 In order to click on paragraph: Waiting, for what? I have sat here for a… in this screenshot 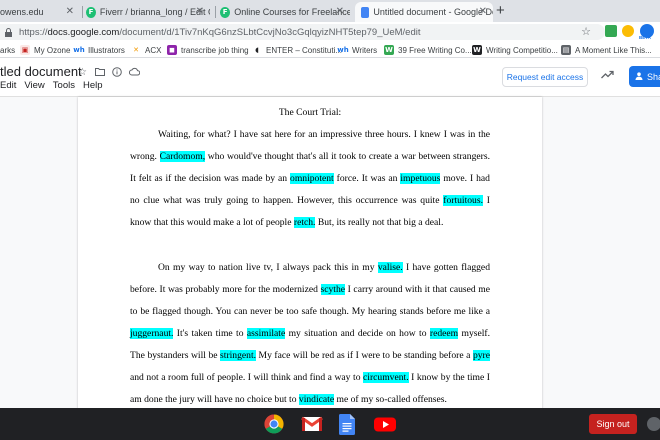, I will do `click(310, 179)`.